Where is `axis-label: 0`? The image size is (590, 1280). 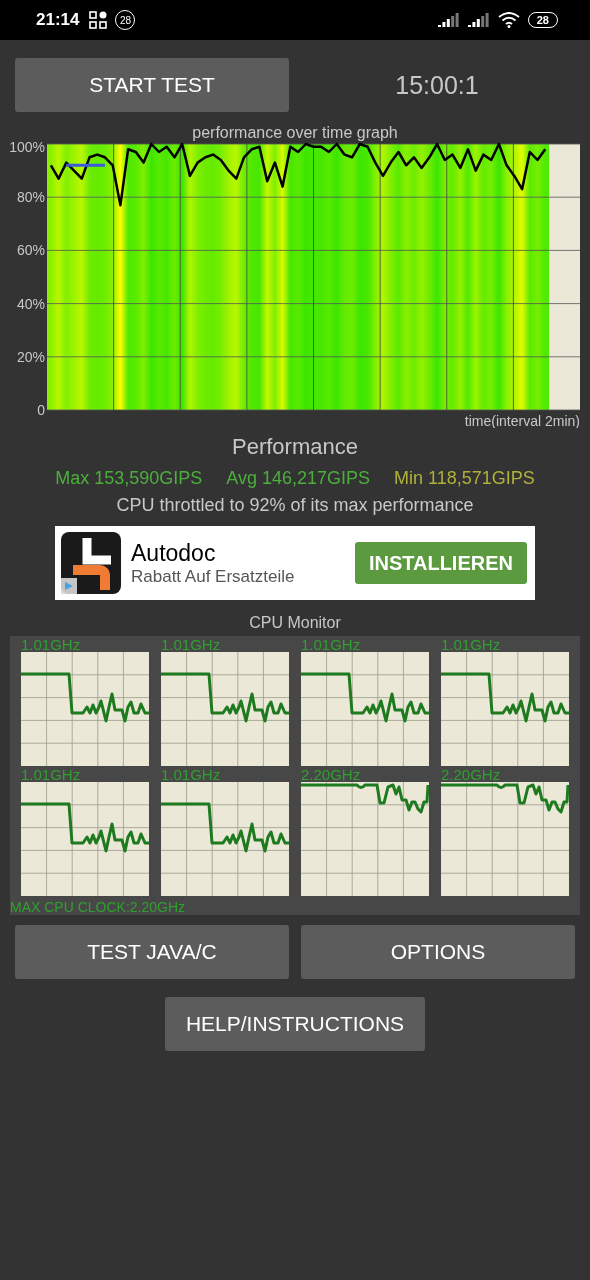 axis-label: 0 is located at coordinates (41, 410).